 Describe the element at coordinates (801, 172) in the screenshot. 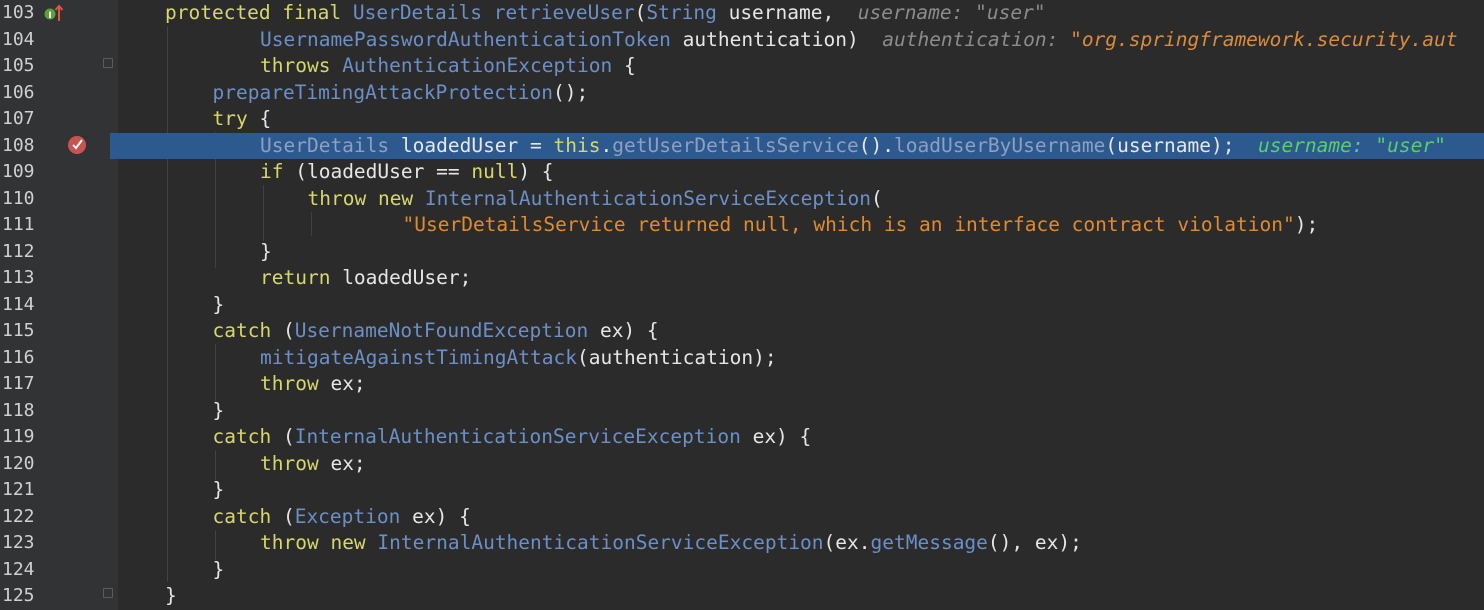

I see `code-line: if (loadedUser == null) {` at that location.